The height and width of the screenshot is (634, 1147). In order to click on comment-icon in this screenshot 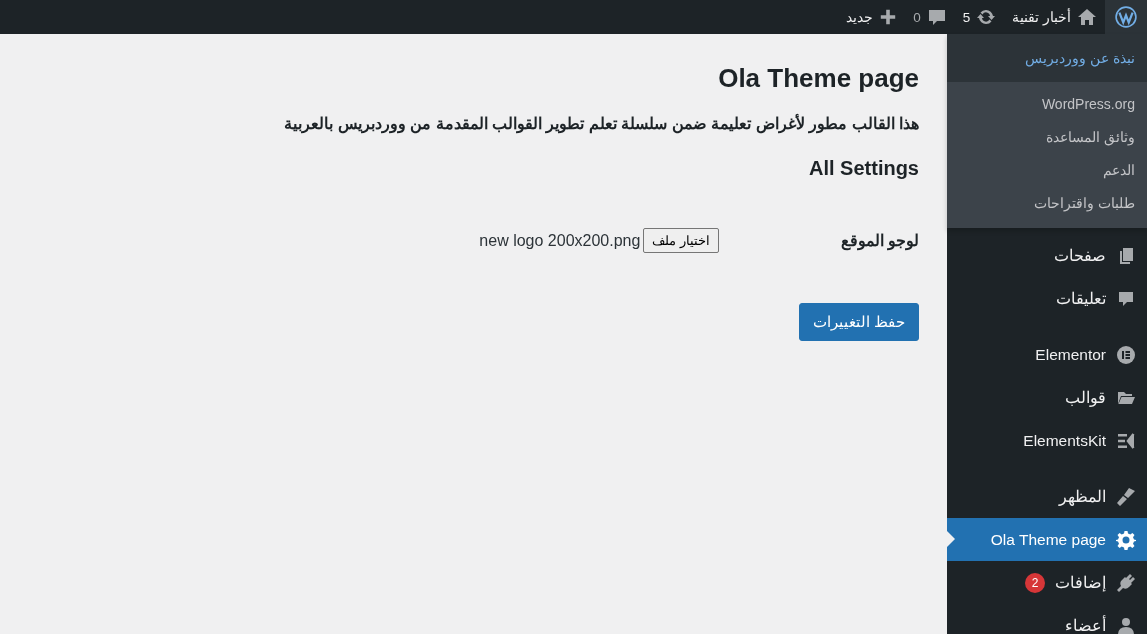, I will do `click(936, 17)`.